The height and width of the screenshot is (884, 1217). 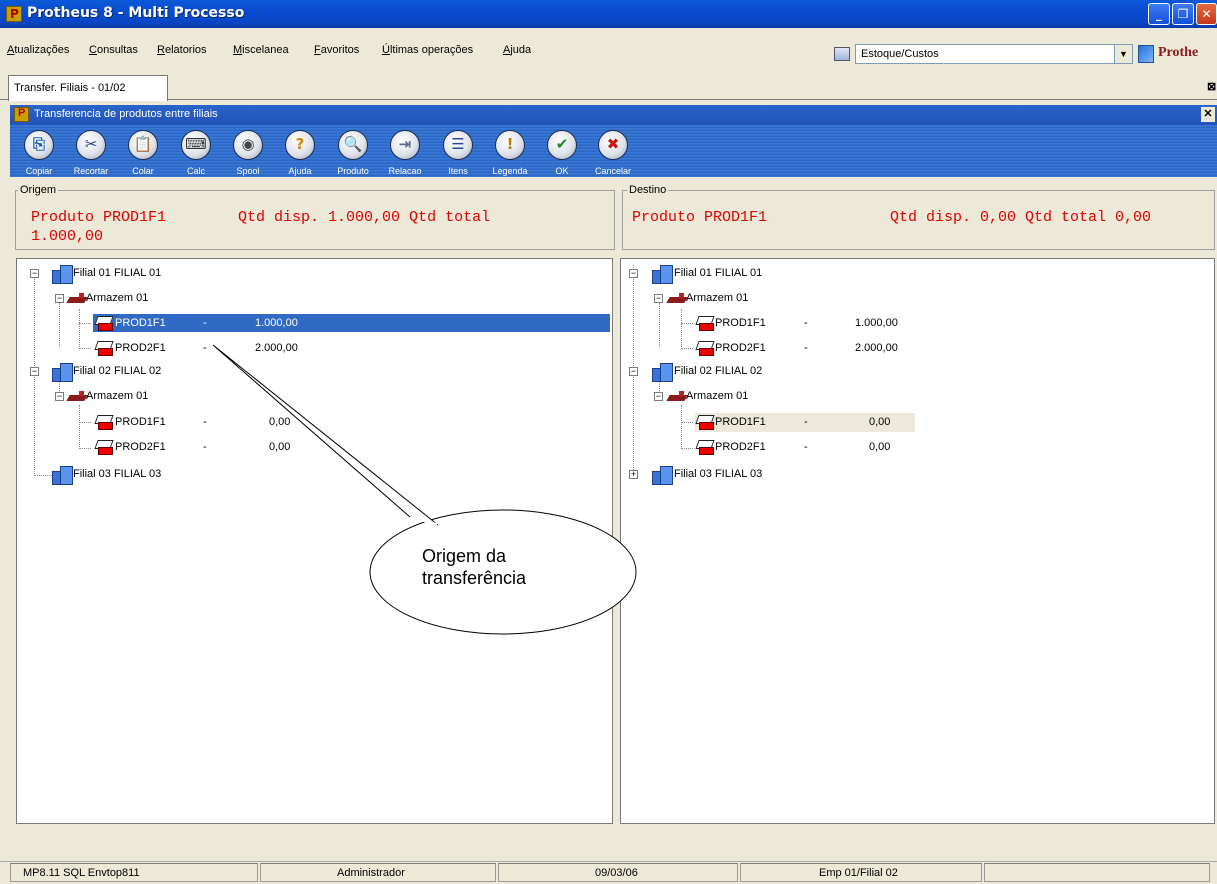 I want to click on maximize-button: ❐, so click(x=1183, y=14).